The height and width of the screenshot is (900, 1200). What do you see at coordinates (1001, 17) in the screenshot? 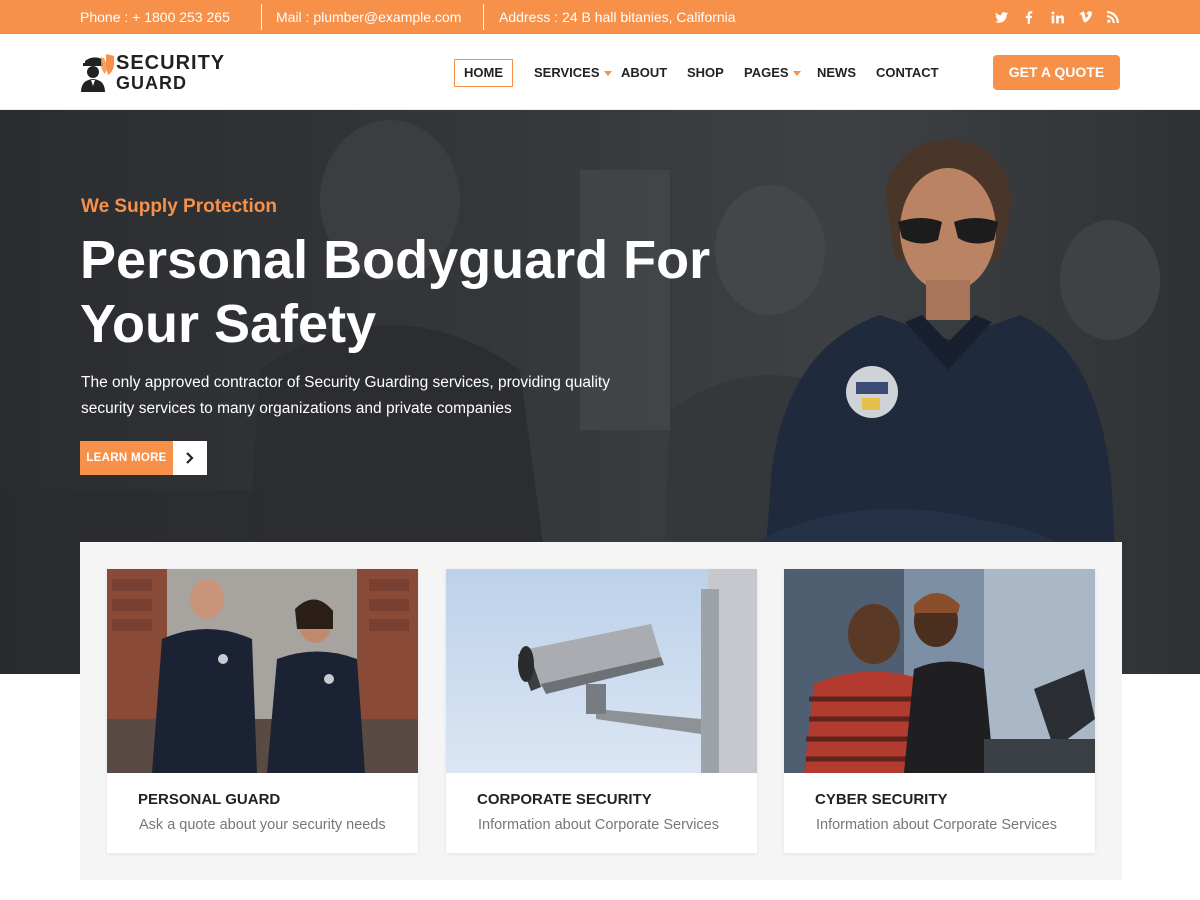
I see `twitter-icon` at bounding box center [1001, 17].